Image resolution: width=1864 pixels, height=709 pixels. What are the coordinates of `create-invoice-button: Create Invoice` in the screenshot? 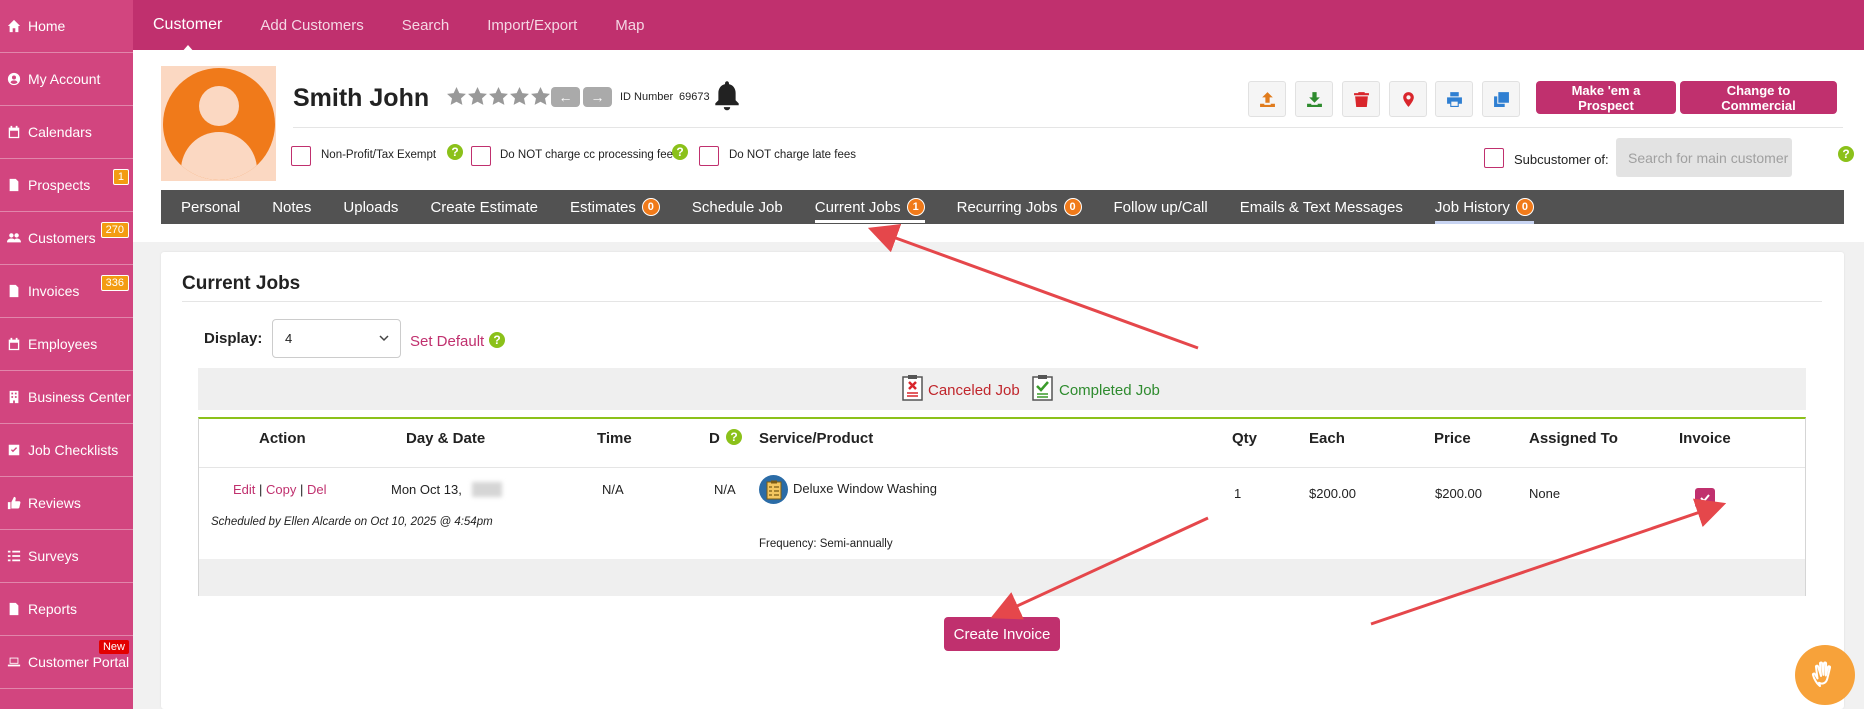 It's located at (1002, 634).